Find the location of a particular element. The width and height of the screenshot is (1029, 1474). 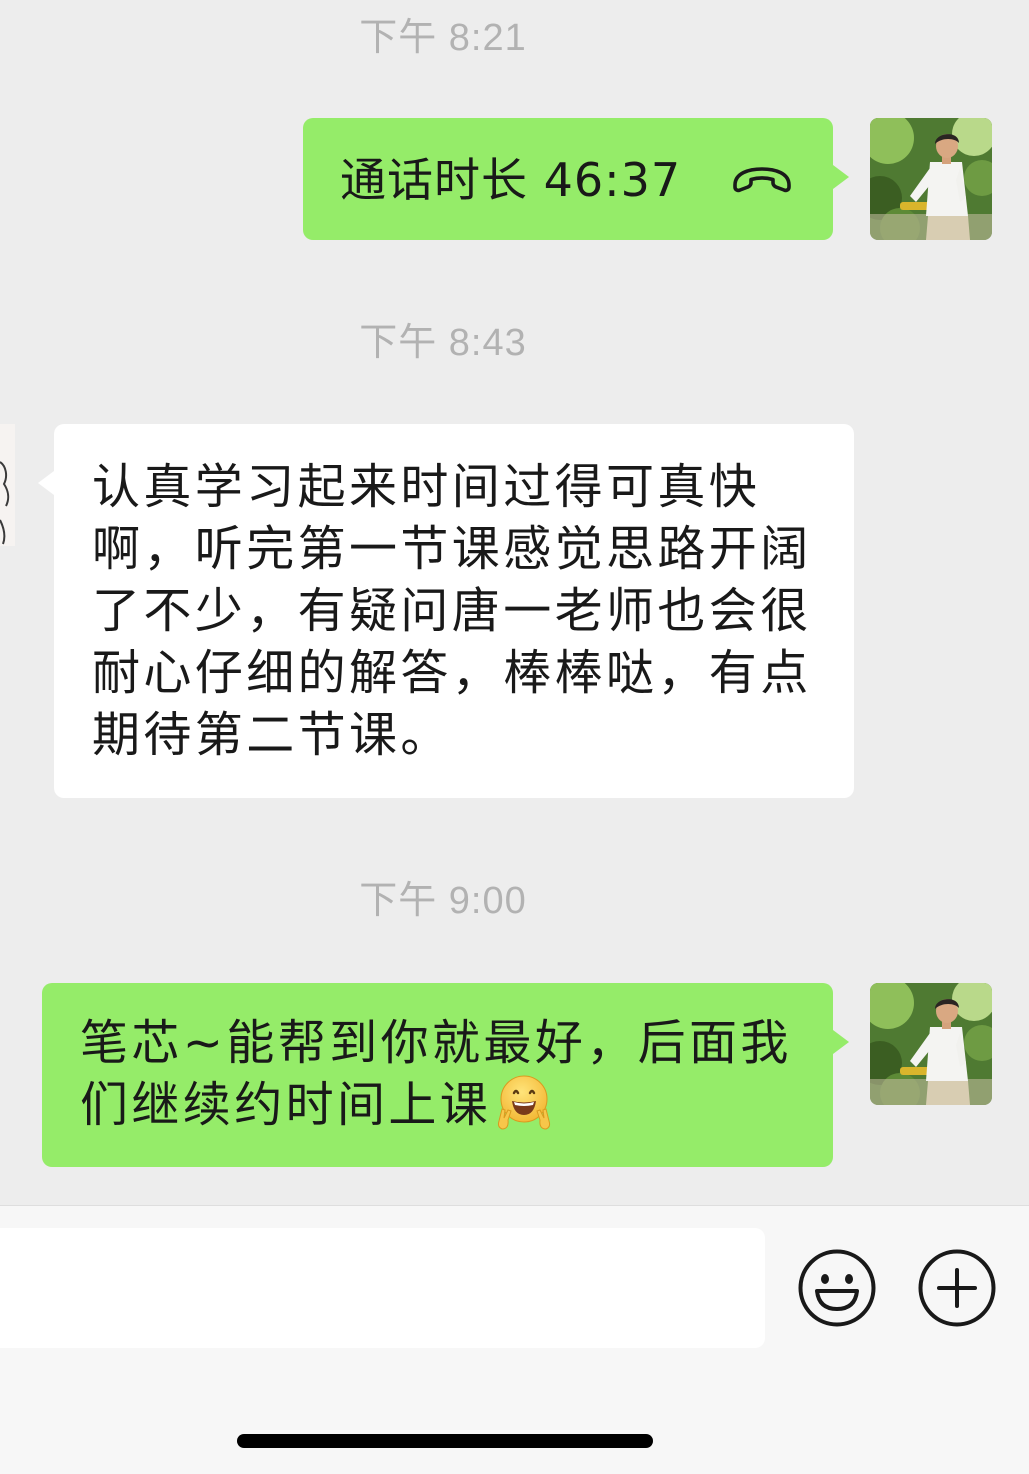

phone-hangup-icon is located at coordinates (762, 182).